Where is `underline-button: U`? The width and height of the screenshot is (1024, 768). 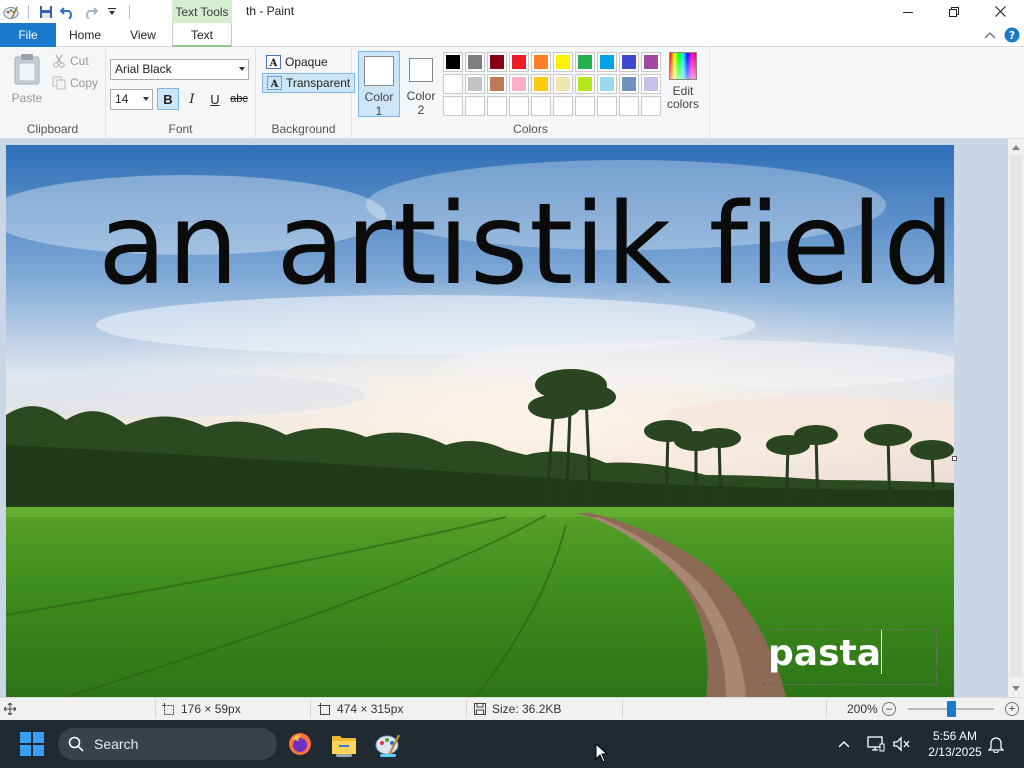
underline-button: U is located at coordinates (215, 99).